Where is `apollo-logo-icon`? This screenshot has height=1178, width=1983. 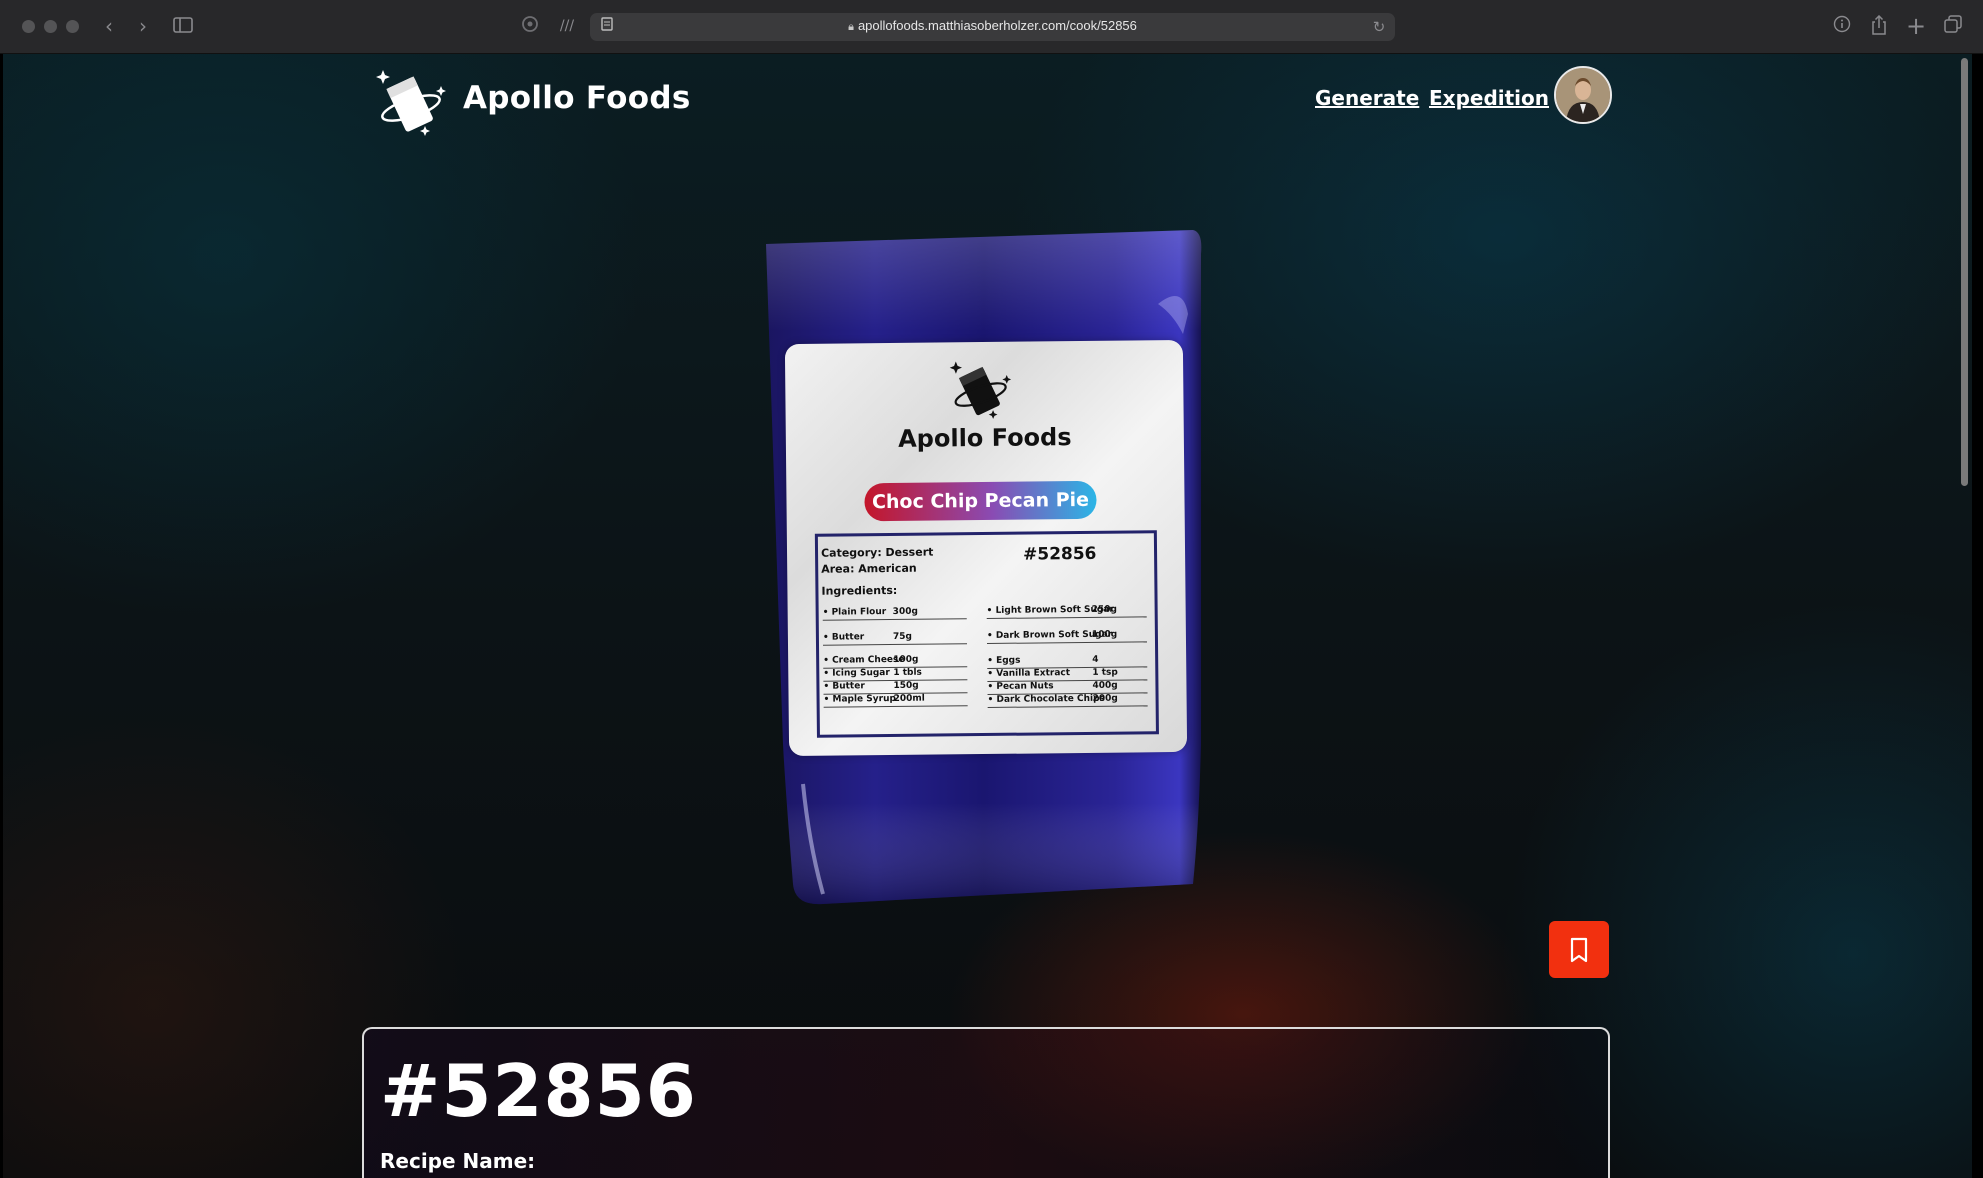
apollo-logo-icon is located at coordinates (413, 104).